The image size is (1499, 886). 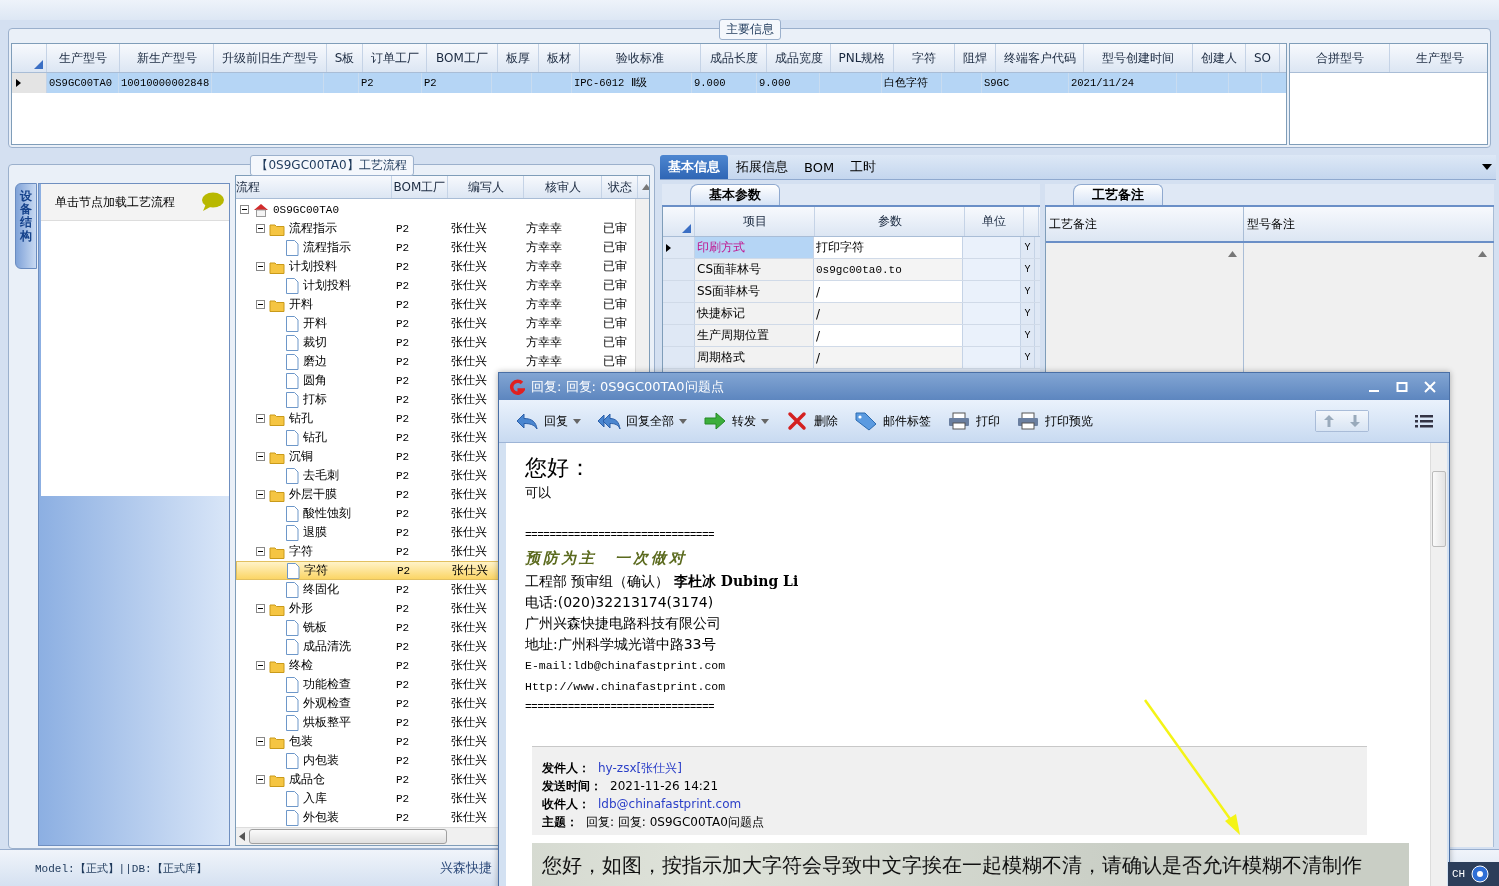 What do you see at coordinates (566, 768) in the screenshot?
I see `field-label: 发件人：` at bounding box center [566, 768].